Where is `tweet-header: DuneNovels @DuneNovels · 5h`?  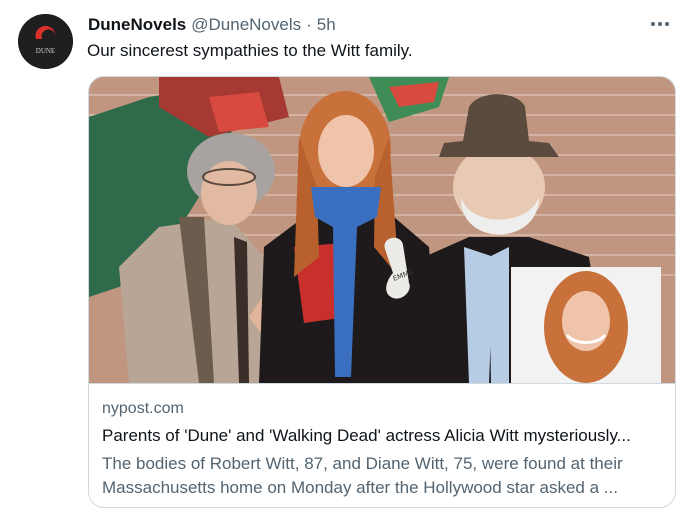
tweet-header: DuneNovels @DuneNovels · 5h is located at coordinates (212, 25).